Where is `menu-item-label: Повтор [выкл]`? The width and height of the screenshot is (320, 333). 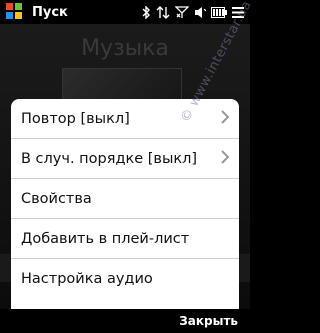 menu-item-label: Повтор [выкл] is located at coordinates (75, 118).